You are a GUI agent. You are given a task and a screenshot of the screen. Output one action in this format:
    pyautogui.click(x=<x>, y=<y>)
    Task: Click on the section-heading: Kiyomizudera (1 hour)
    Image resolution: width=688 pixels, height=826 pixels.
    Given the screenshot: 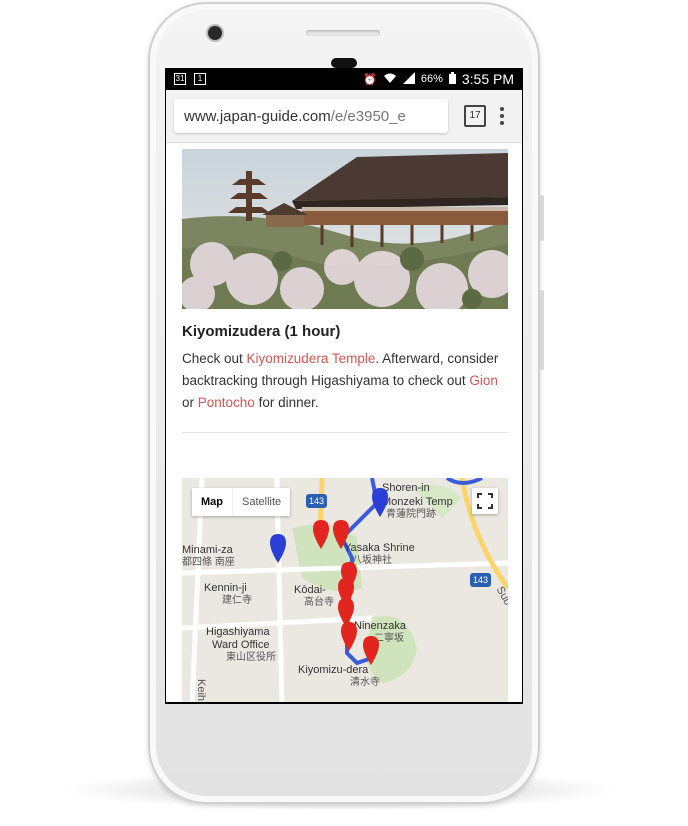 What is the action you would take?
    pyautogui.click(x=261, y=331)
    